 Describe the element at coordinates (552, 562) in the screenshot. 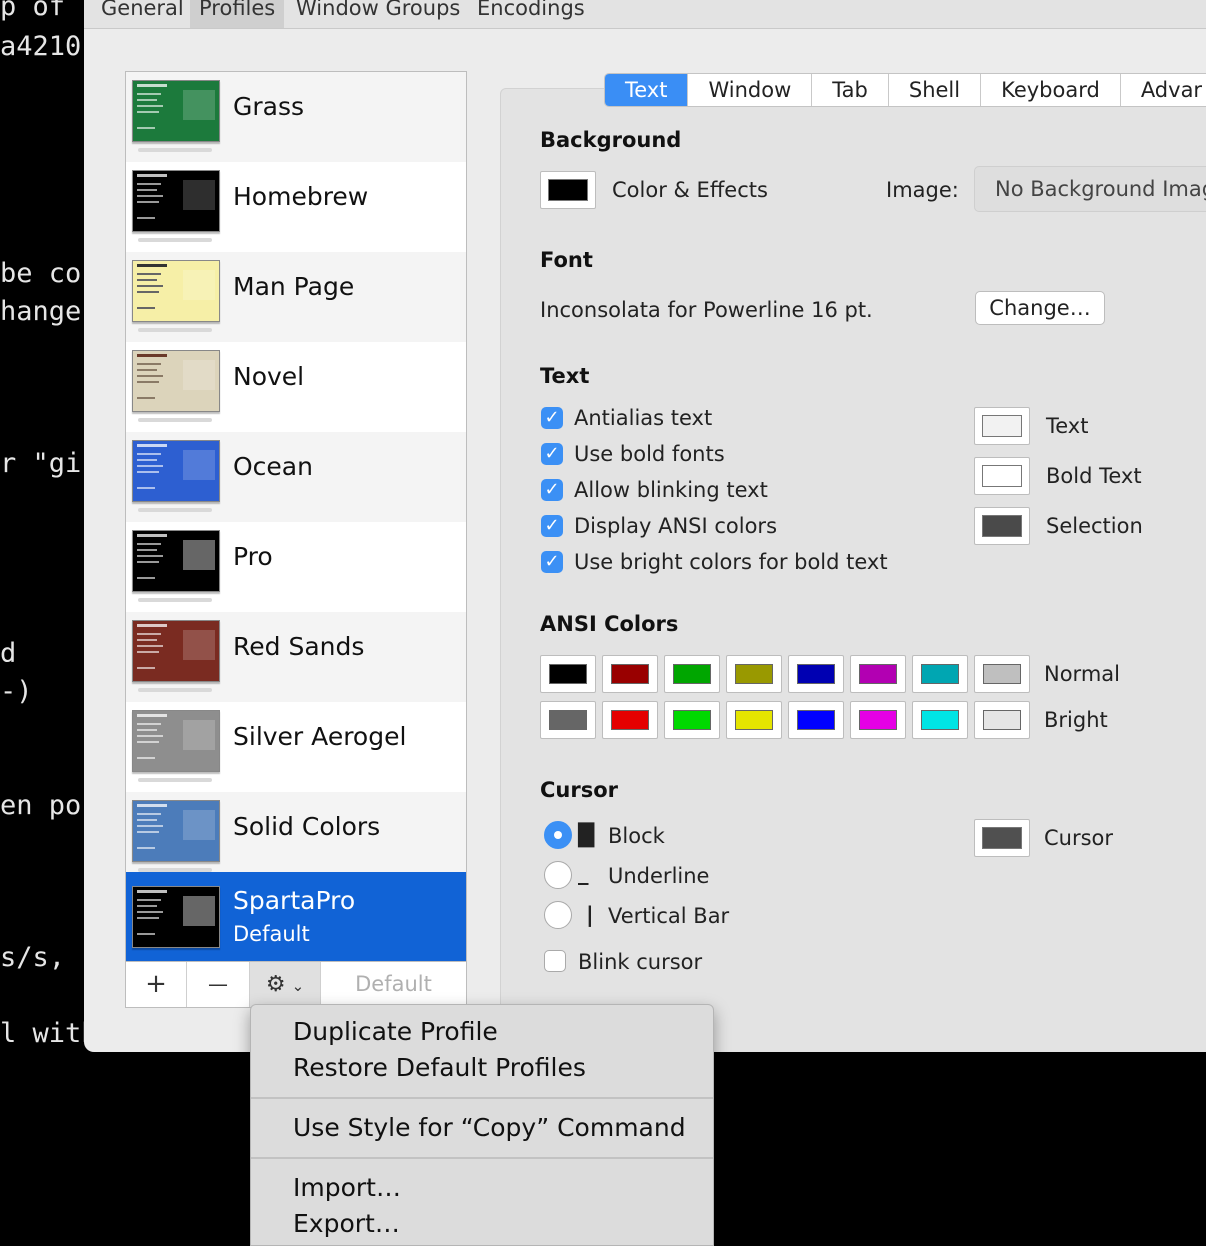

I see `bright-bold-checkbox: ✓` at that location.